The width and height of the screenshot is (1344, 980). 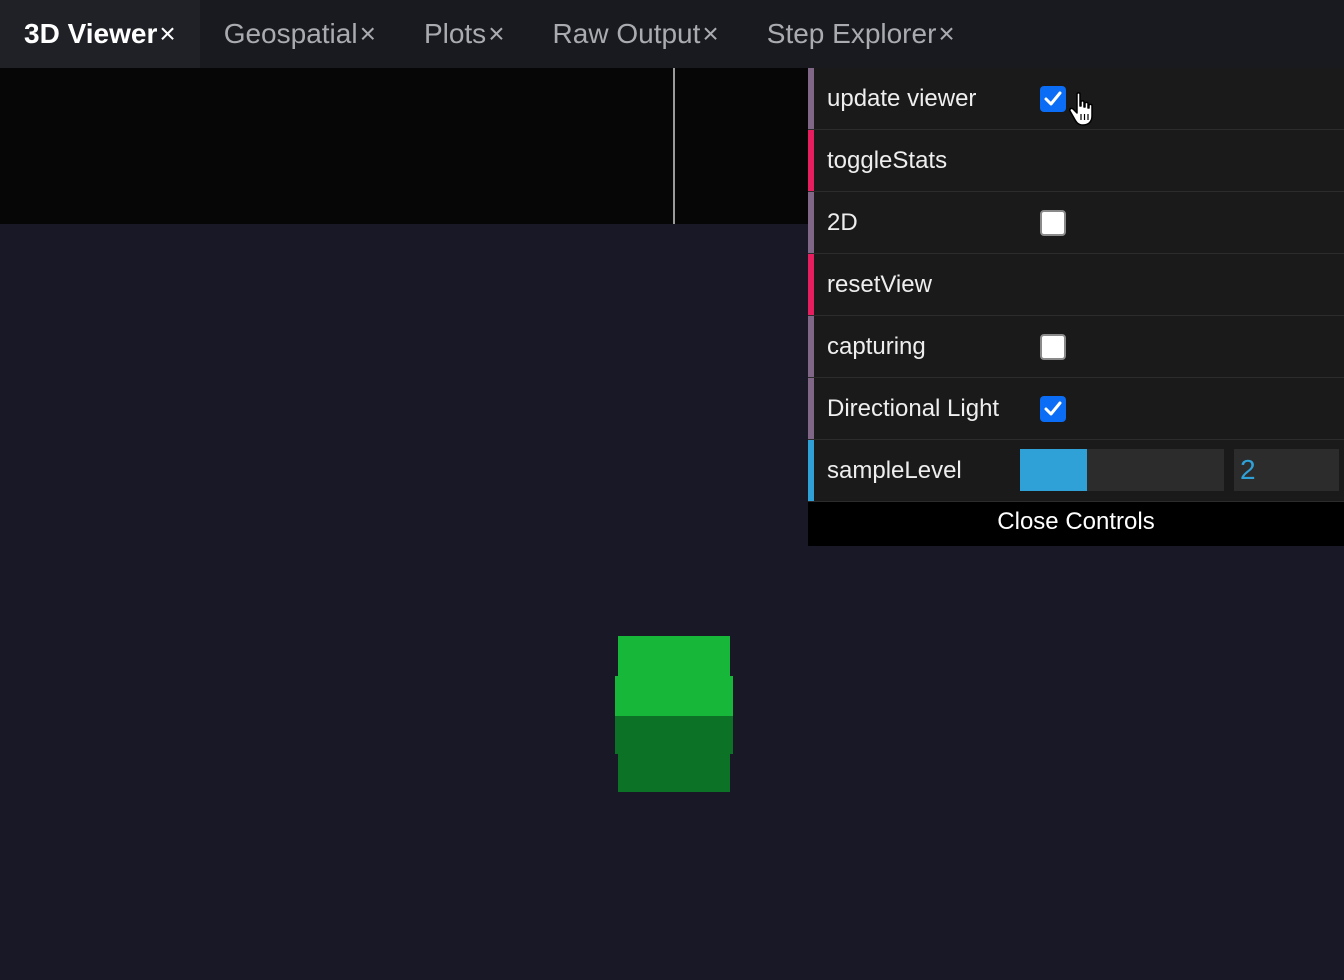 What do you see at coordinates (404, 146) in the screenshot?
I see `stats-panel` at bounding box center [404, 146].